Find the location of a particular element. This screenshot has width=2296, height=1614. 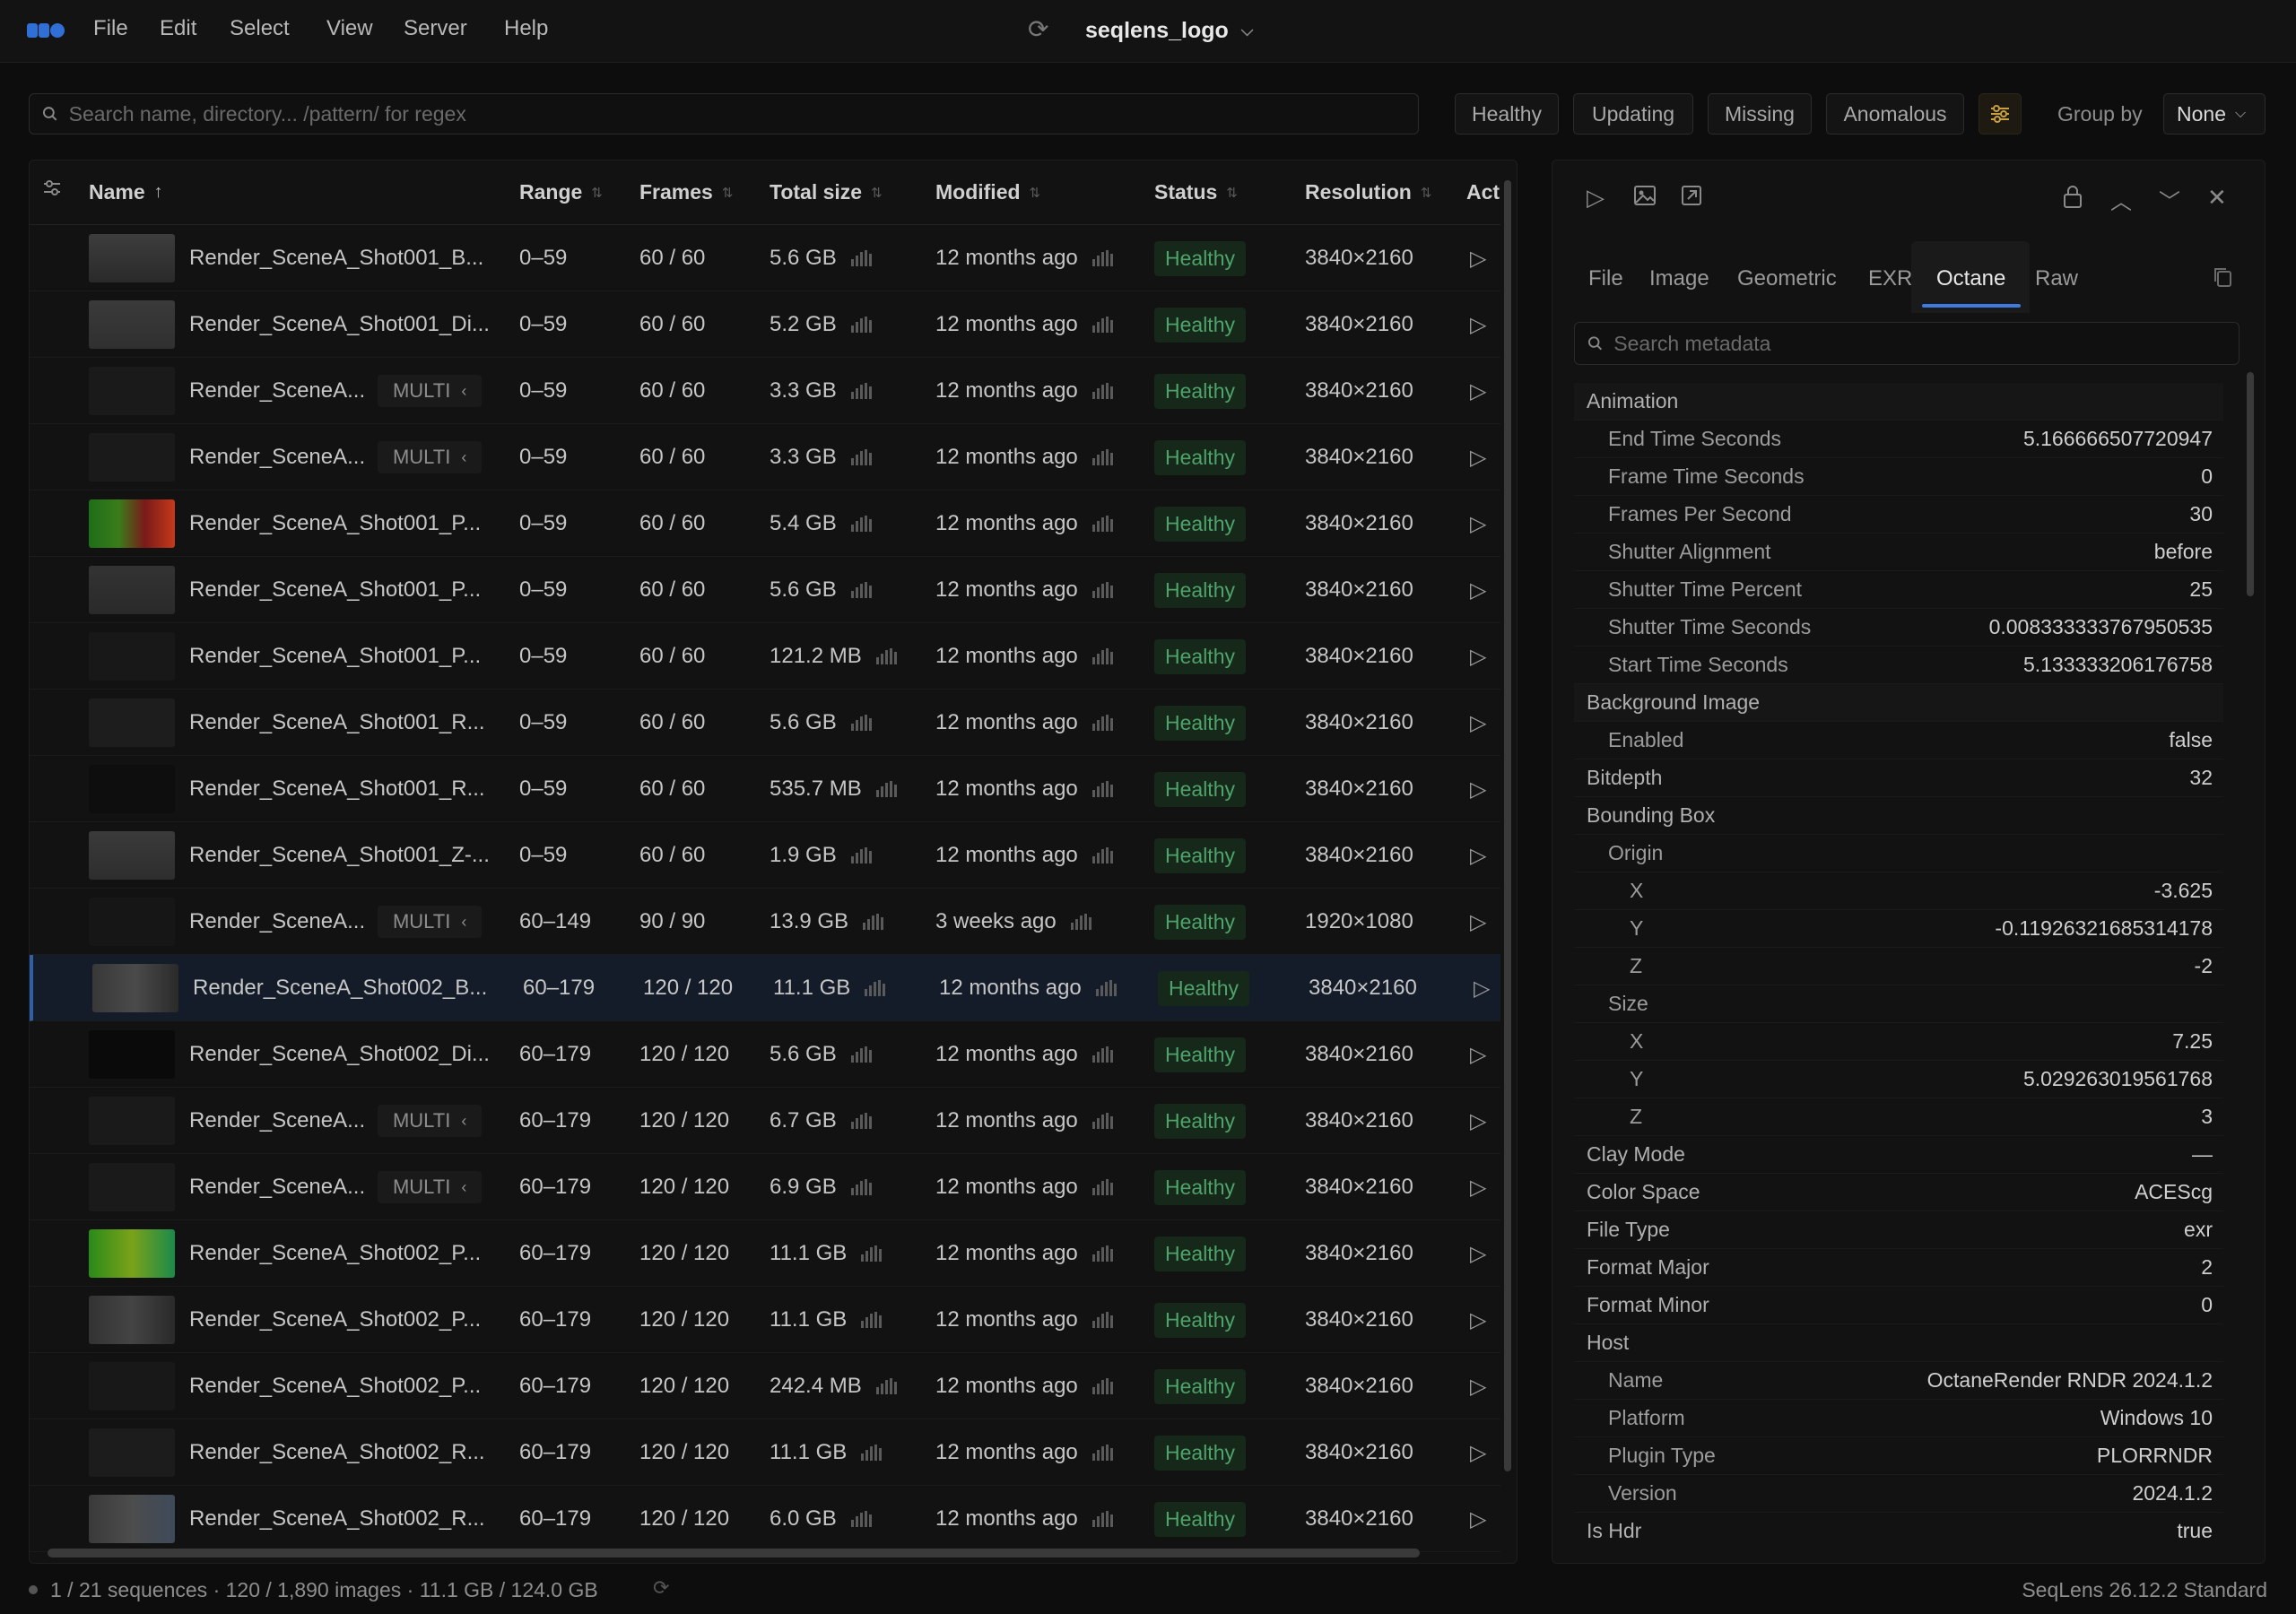

metadata-row: Bitdepth 32 is located at coordinates (1898, 778).